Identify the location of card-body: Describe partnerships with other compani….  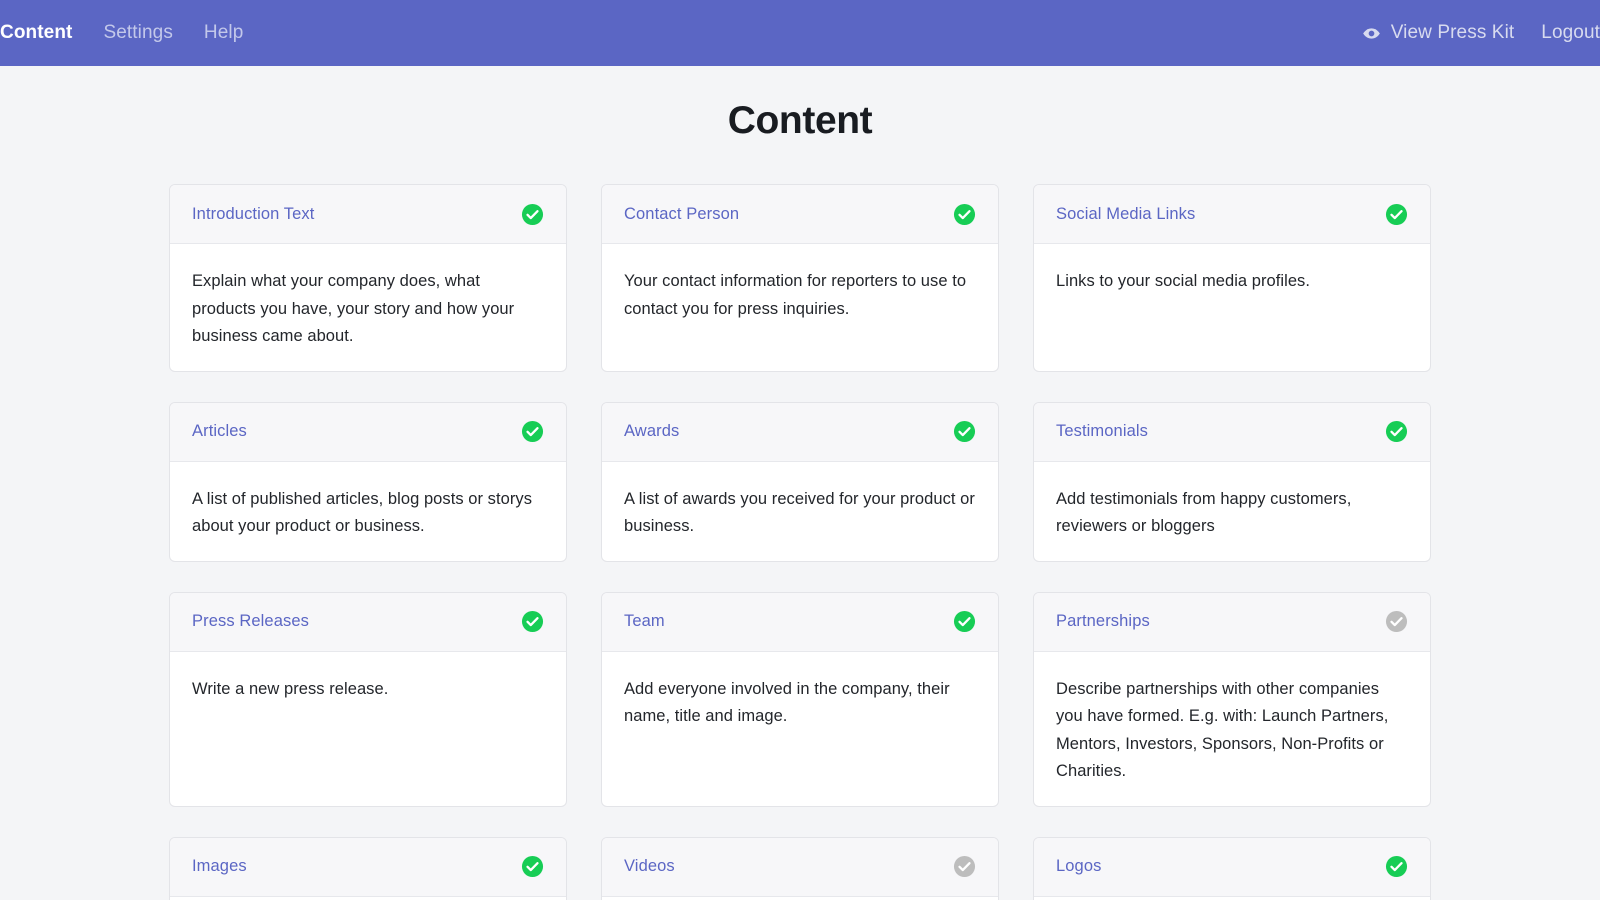
(1232, 729).